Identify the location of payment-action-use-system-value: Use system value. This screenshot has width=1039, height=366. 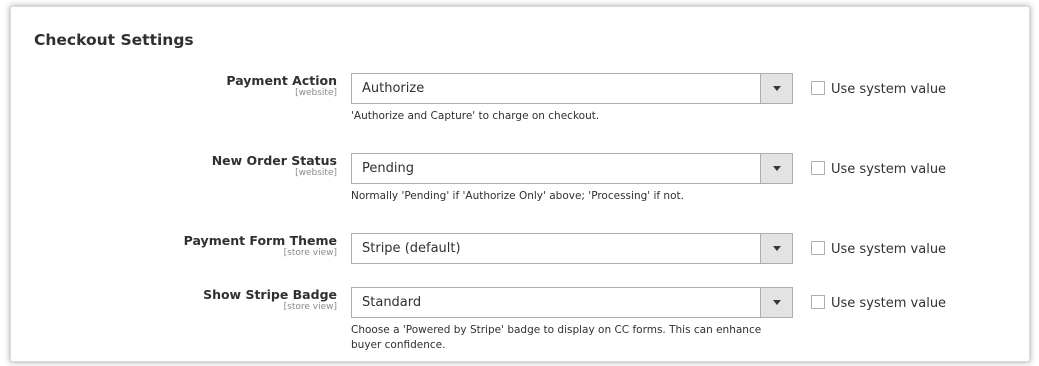
(878, 89).